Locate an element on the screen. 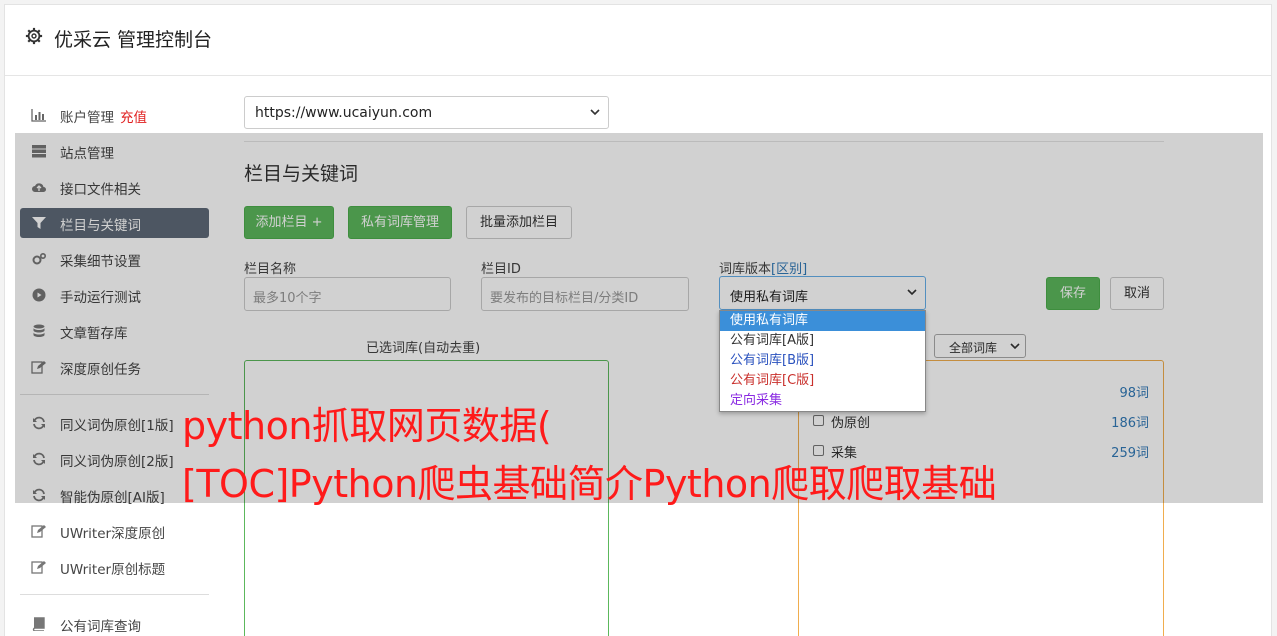 The height and width of the screenshot is (636, 1277). sidebar-item-label: UWriter原创标题 is located at coordinates (113, 570).